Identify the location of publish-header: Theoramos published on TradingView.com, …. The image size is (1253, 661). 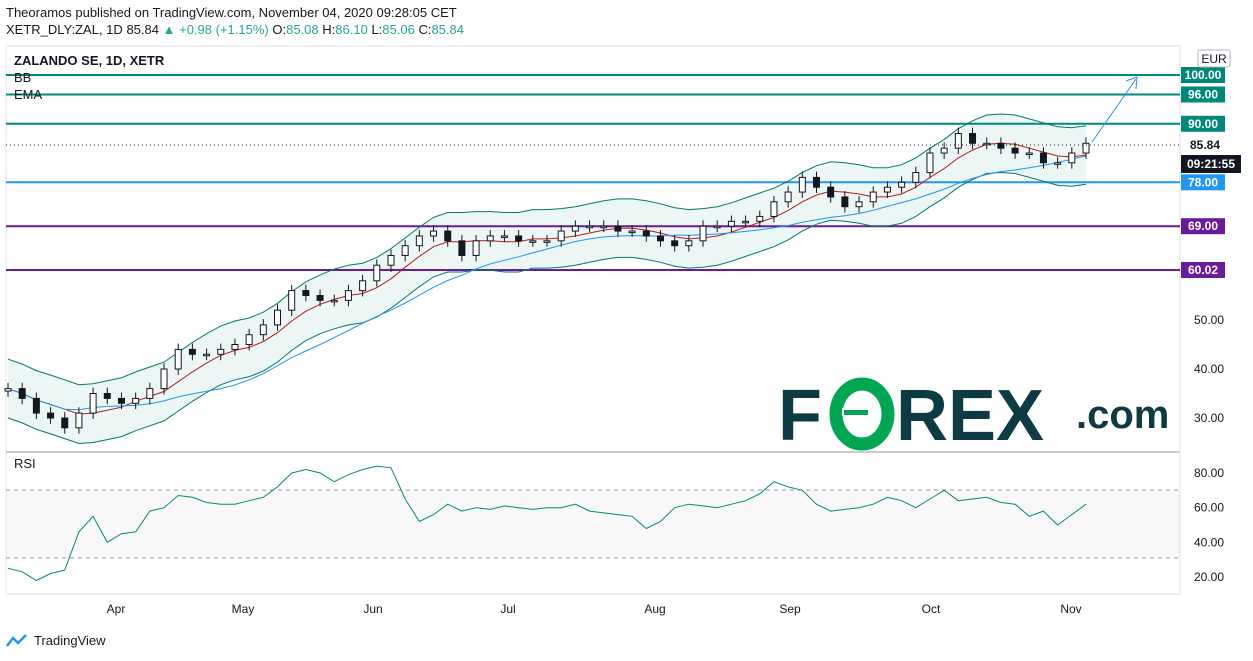
(235, 21).